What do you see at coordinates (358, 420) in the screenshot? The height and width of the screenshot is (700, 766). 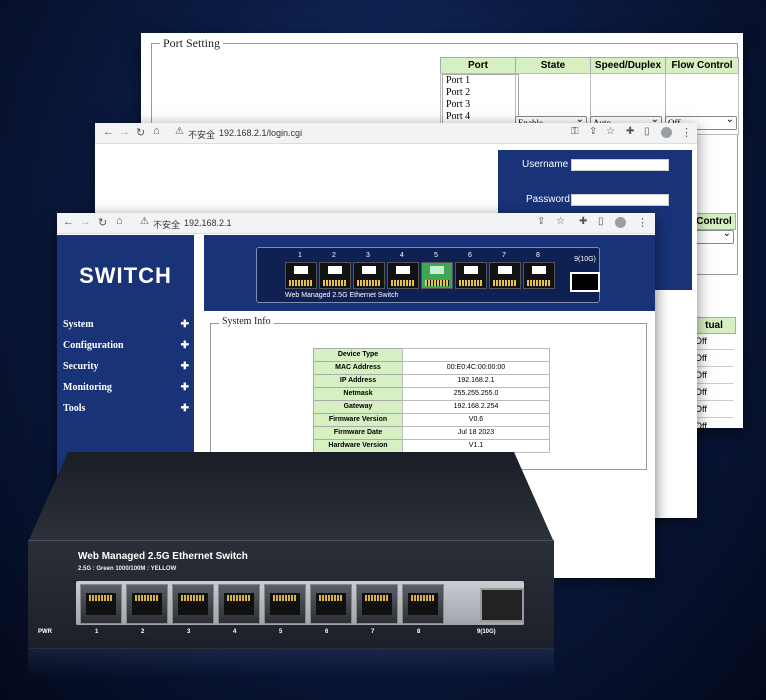 I see `info-key: Firmware Version` at bounding box center [358, 420].